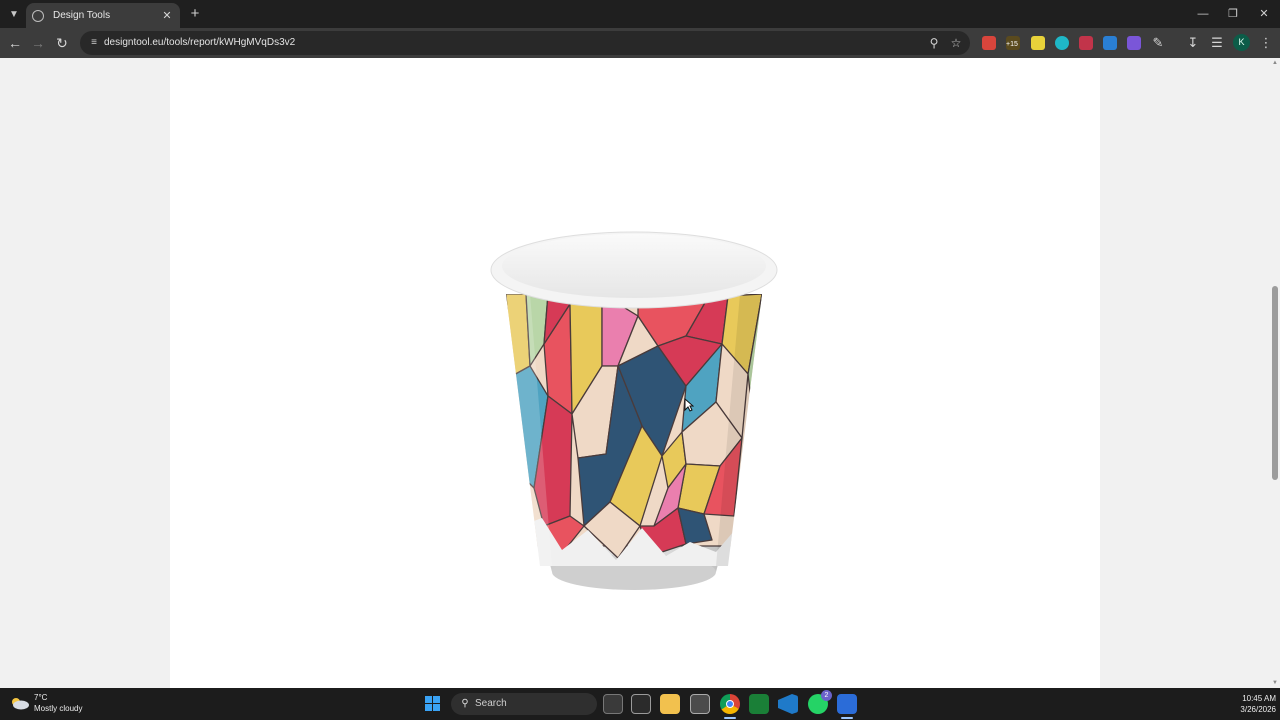 Image resolution: width=1280 pixels, height=720 pixels. I want to click on bookmark-star-icon: ☆, so click(956, 43).